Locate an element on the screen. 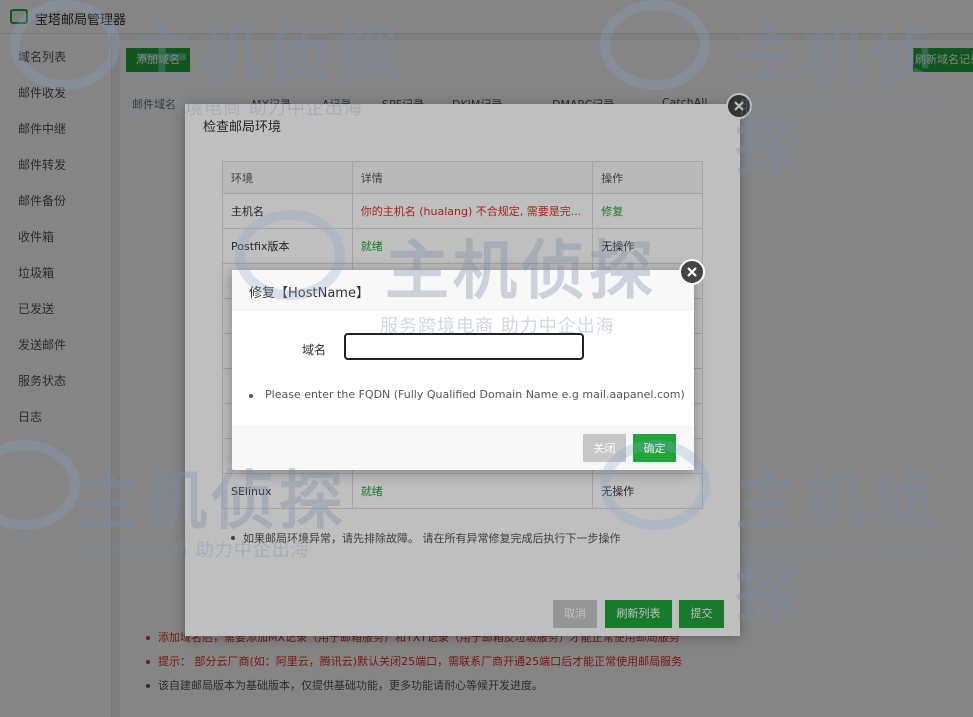 The image size is (973, 717). modal-header: 修复【HostName】 is located at coordinates (463, 290).